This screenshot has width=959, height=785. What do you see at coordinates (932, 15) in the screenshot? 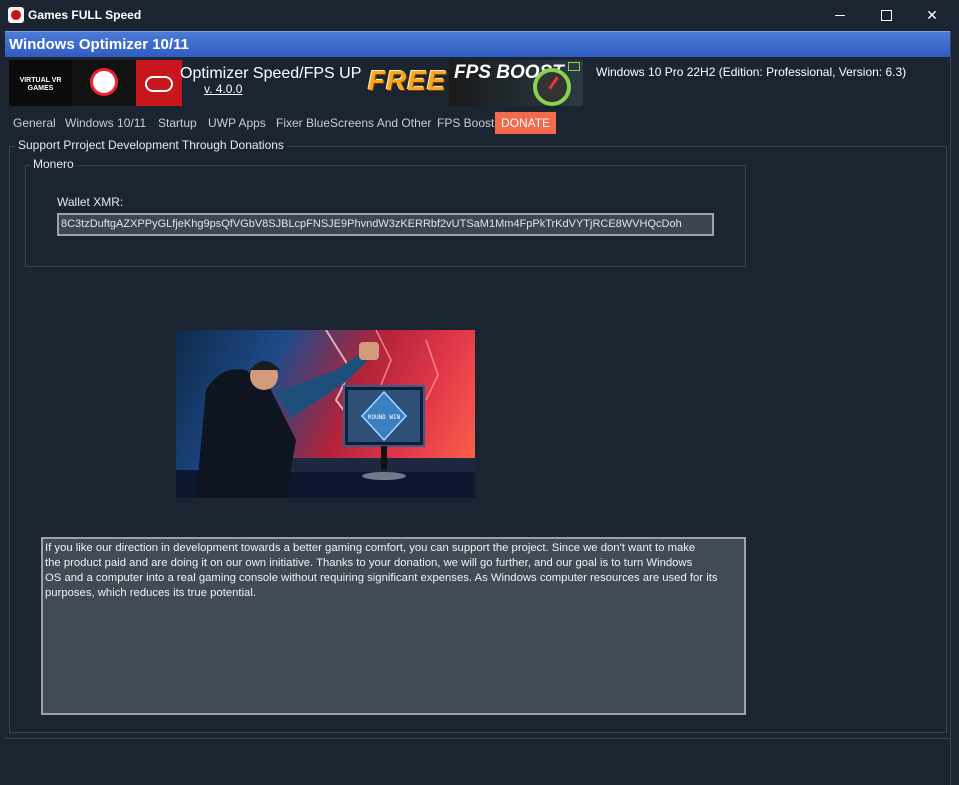
I see `close-button: ✕` at bounding box center [932, 15].